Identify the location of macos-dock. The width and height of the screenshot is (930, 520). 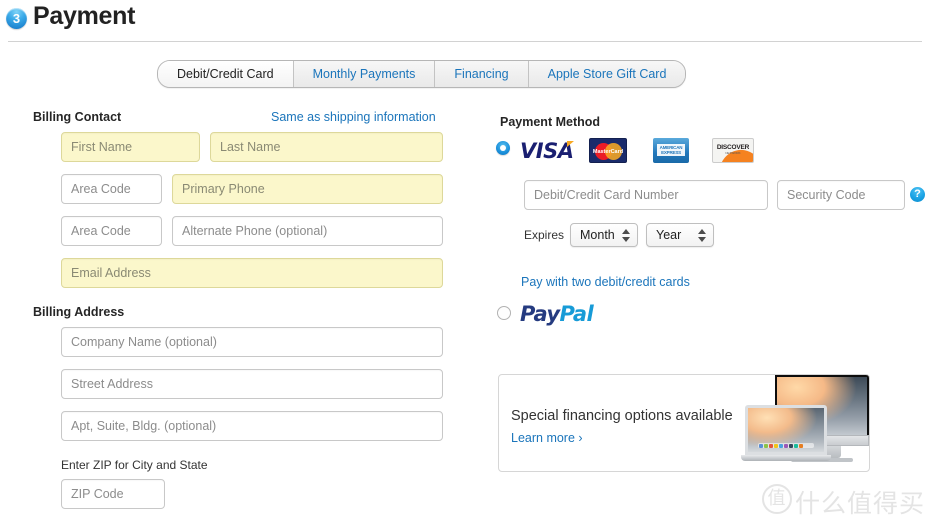
(786, 445).